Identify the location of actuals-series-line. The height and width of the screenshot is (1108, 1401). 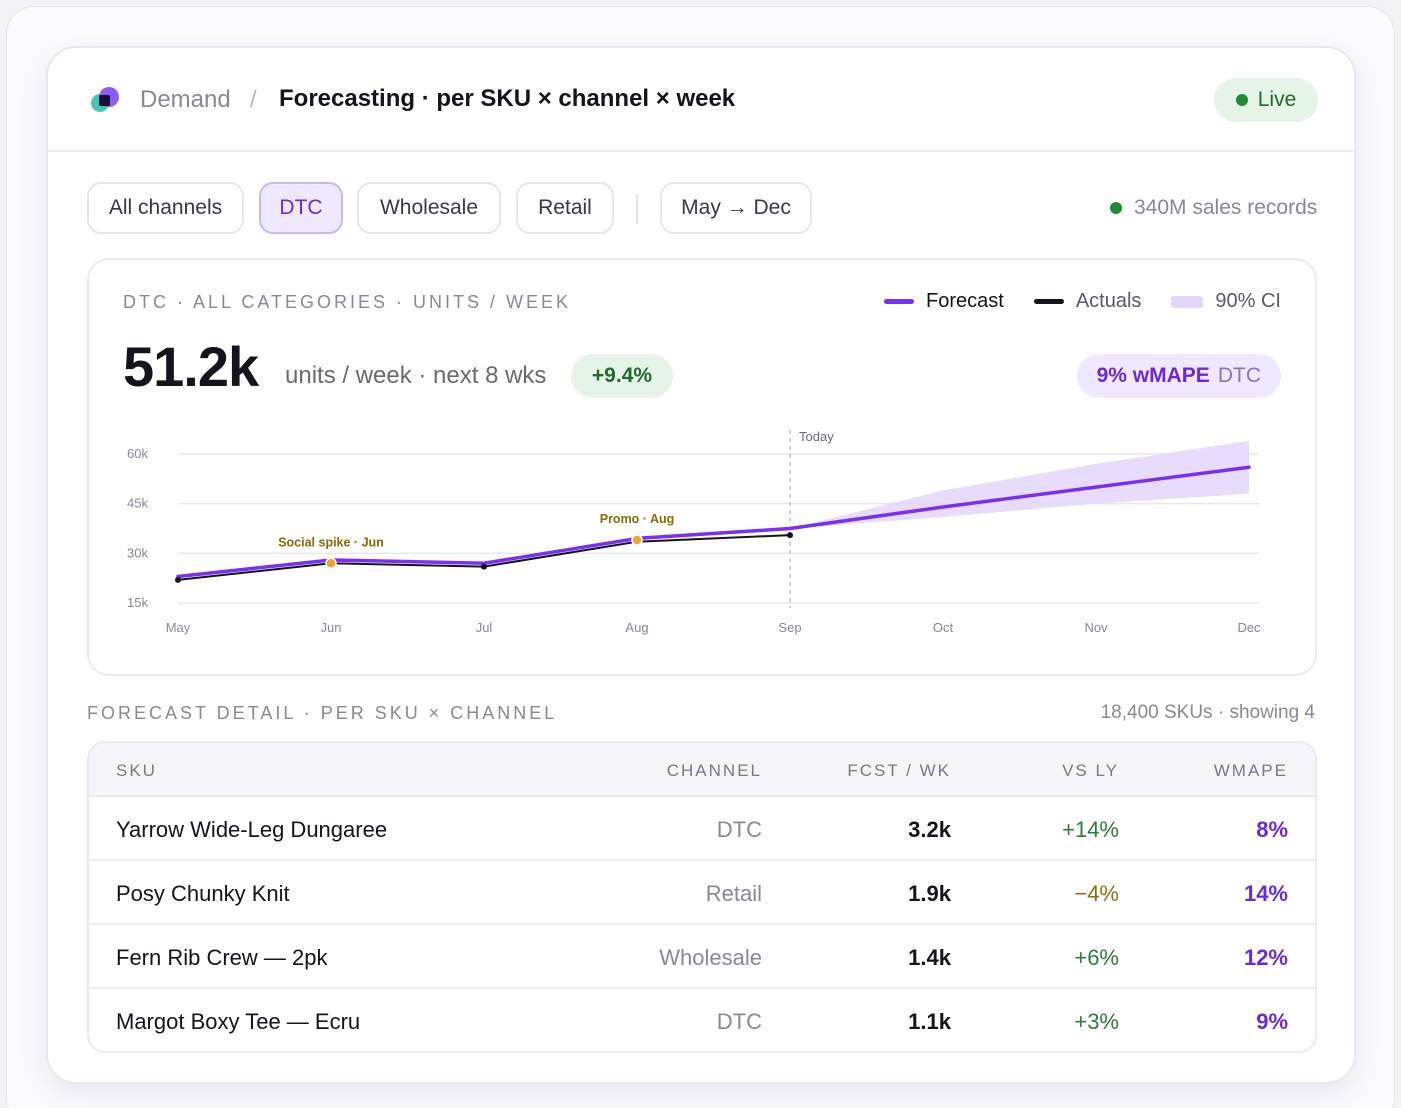
(484, 557).